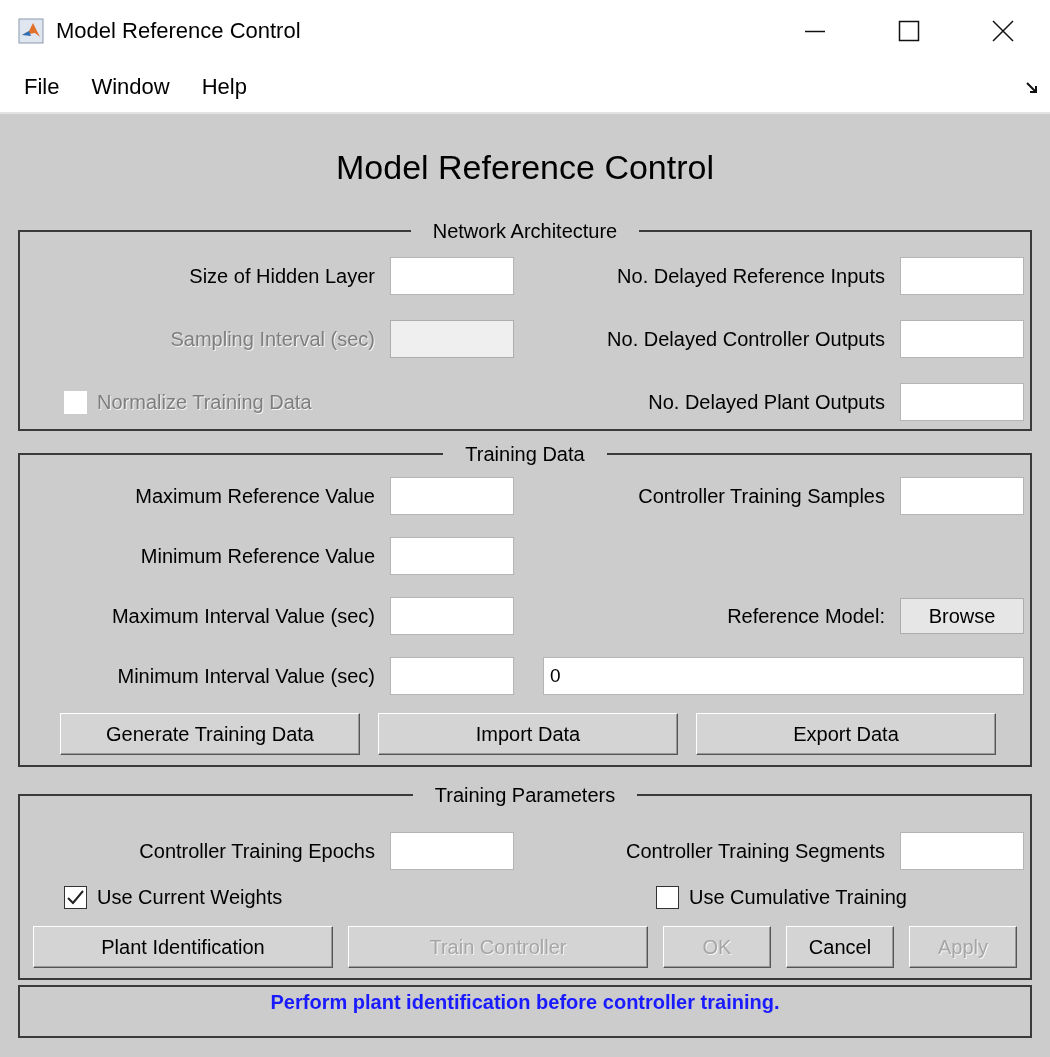 The width and height of the screenshot is (1050, 1057). I want to click on group-title: Training Data, so click(525, 454).